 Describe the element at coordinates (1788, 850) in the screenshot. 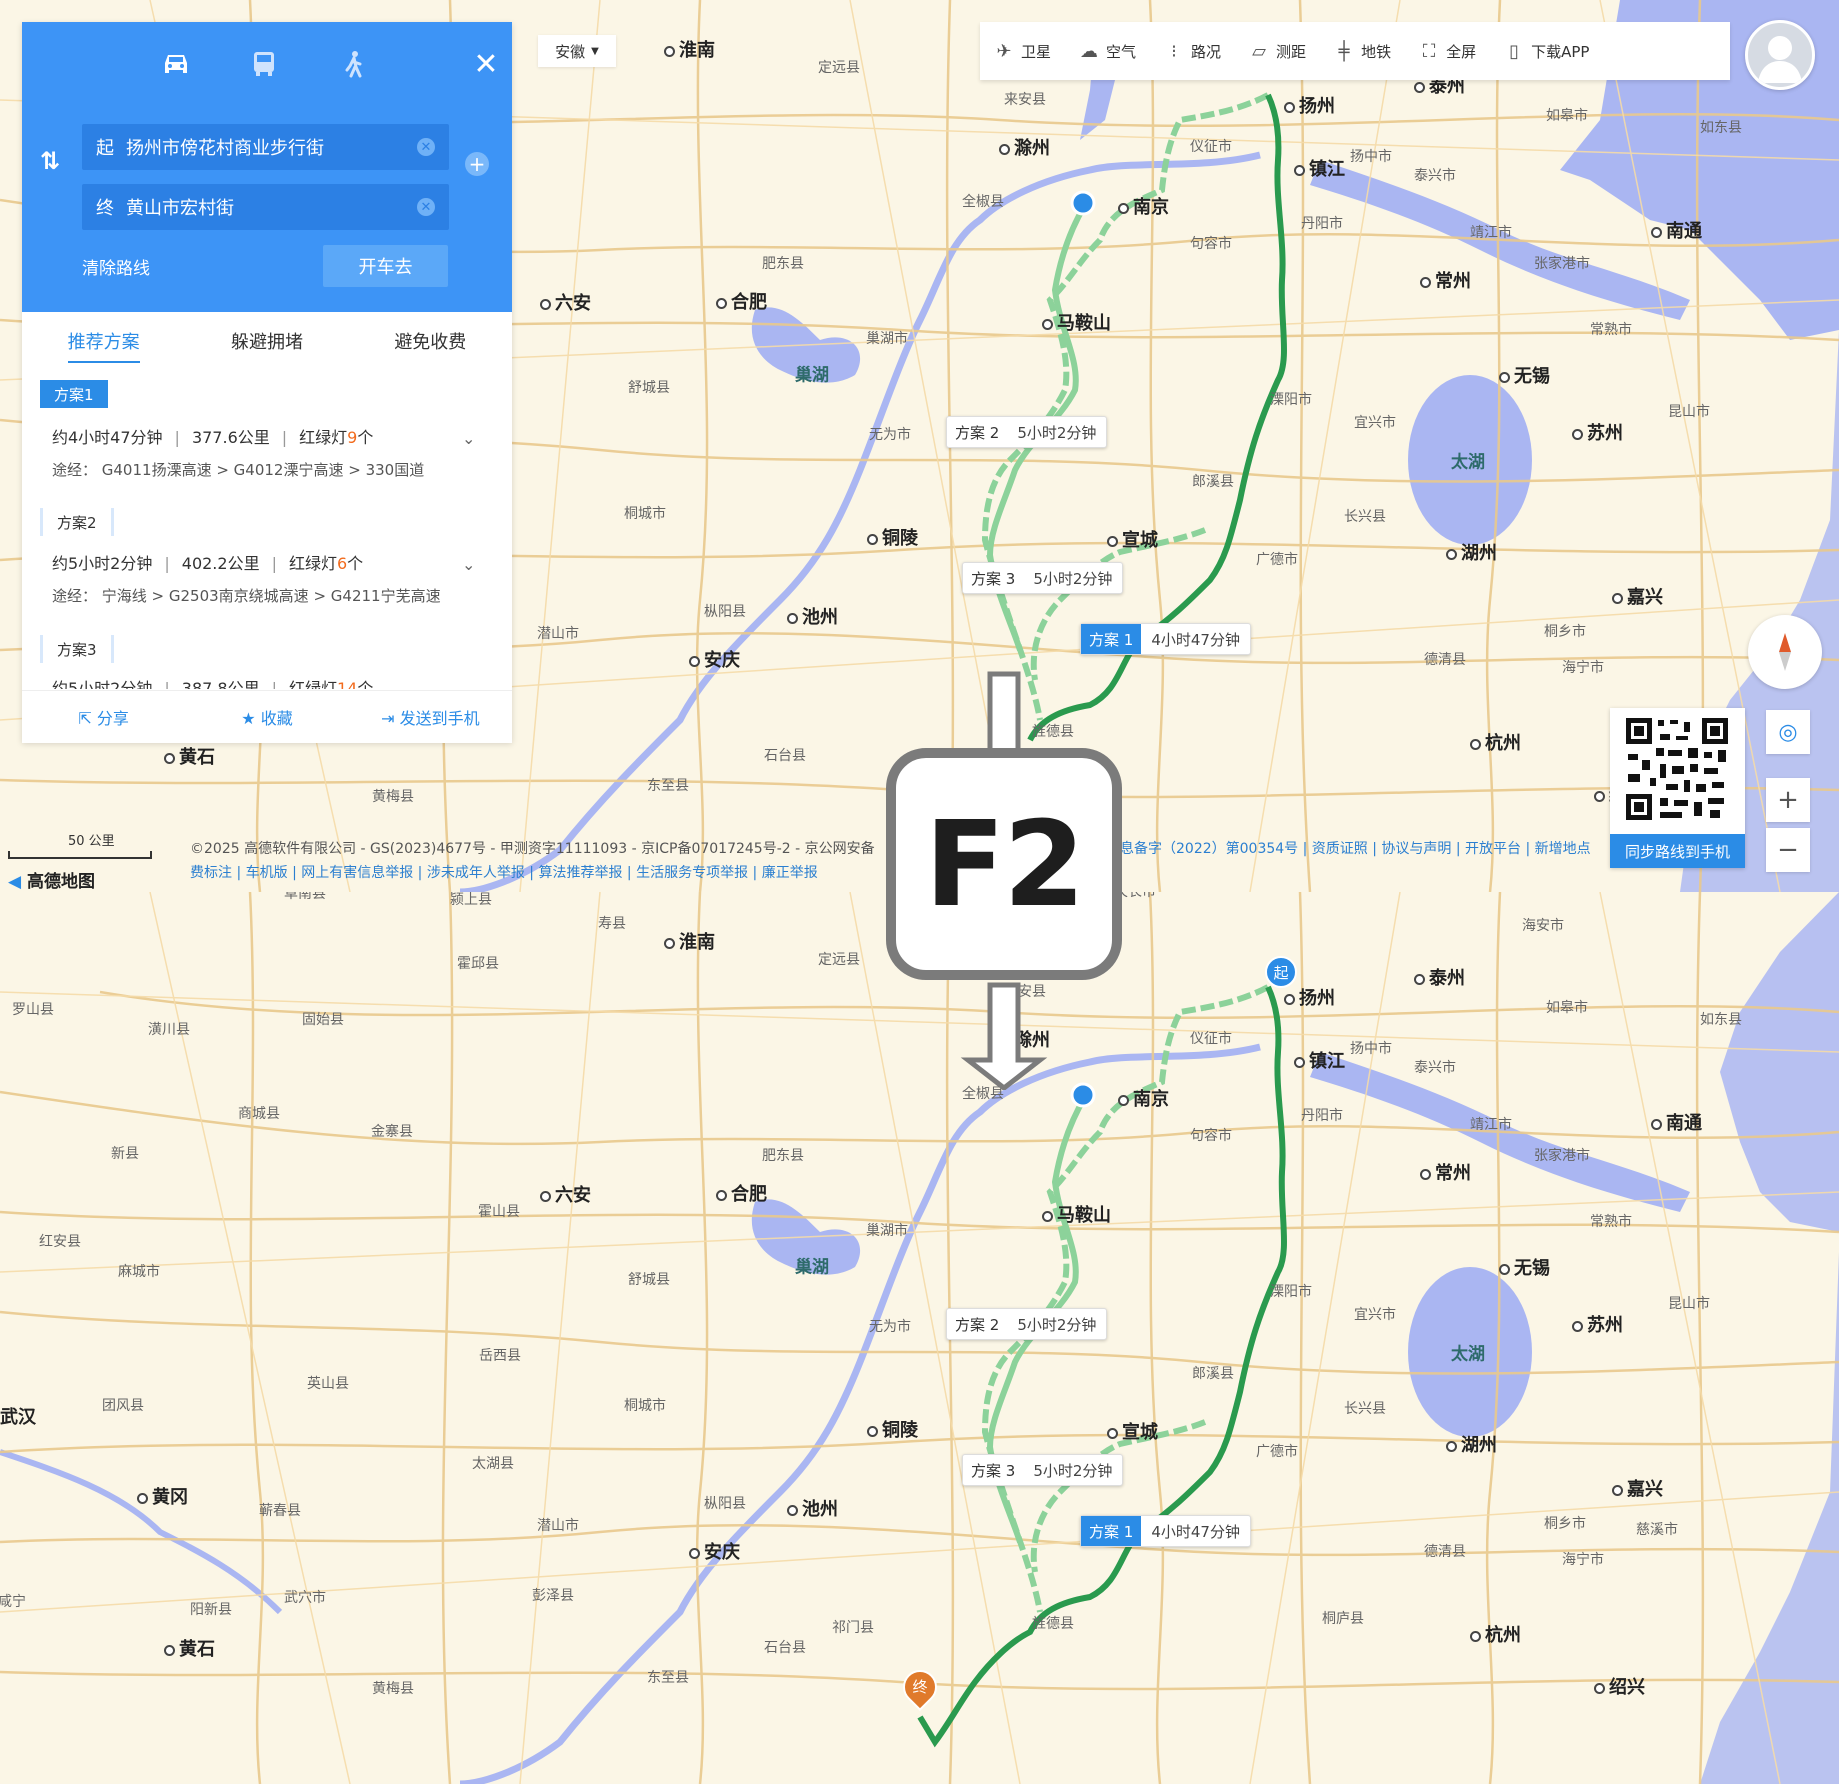

I see `zoom-out-button: −` at that location.